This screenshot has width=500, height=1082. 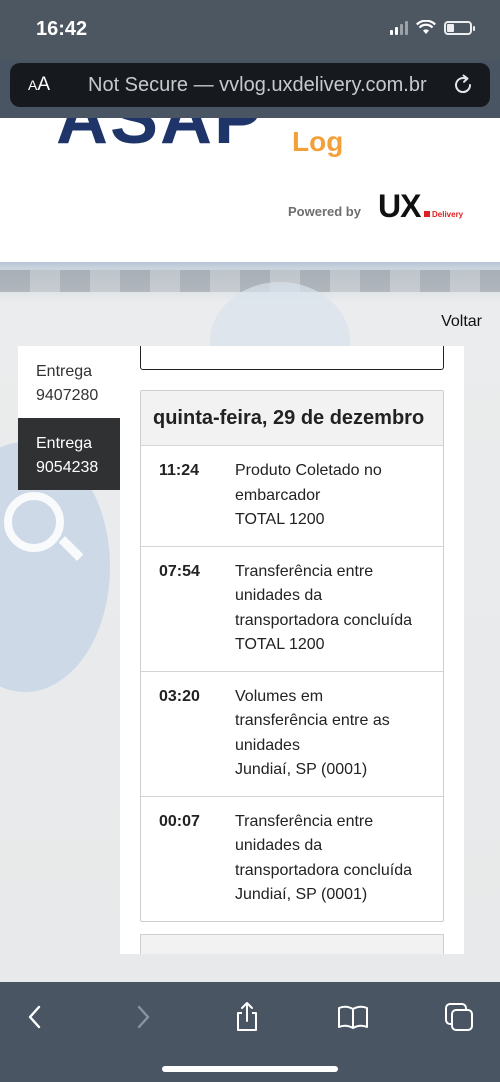 What do you see at coordinates (426, 27) in the screenshot?
I see `wifi-icon` at bounding box center [426, 27].